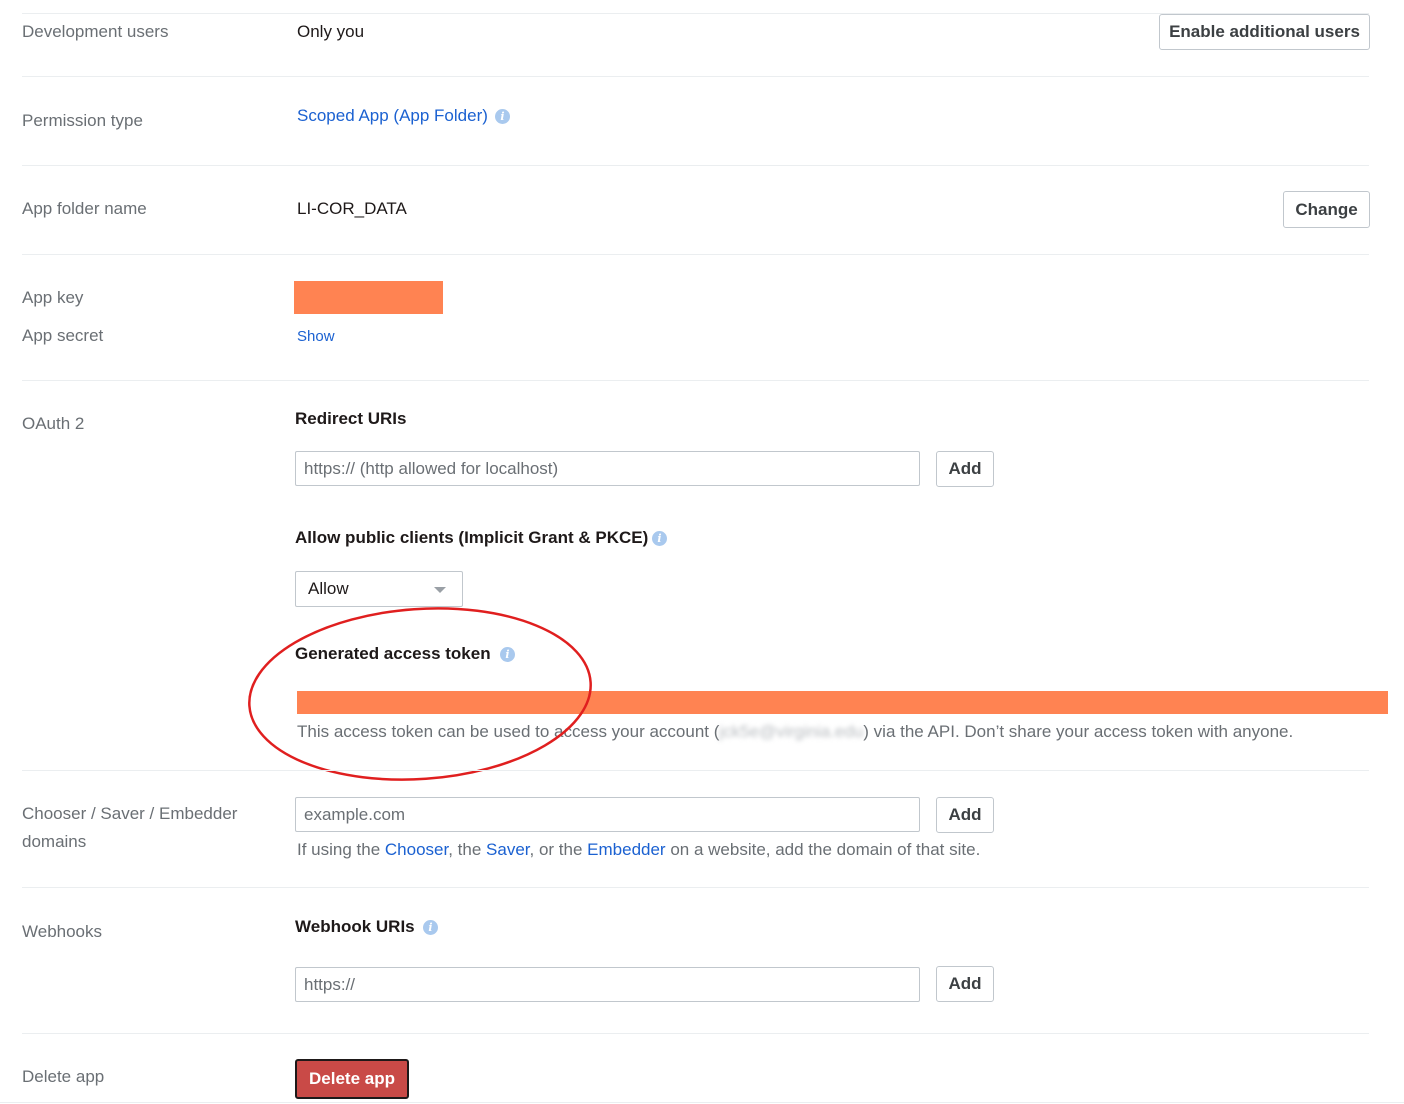 This screenshot has width=1404, height=1104. I want to click on app-key-label: App key, so click(53, 297).